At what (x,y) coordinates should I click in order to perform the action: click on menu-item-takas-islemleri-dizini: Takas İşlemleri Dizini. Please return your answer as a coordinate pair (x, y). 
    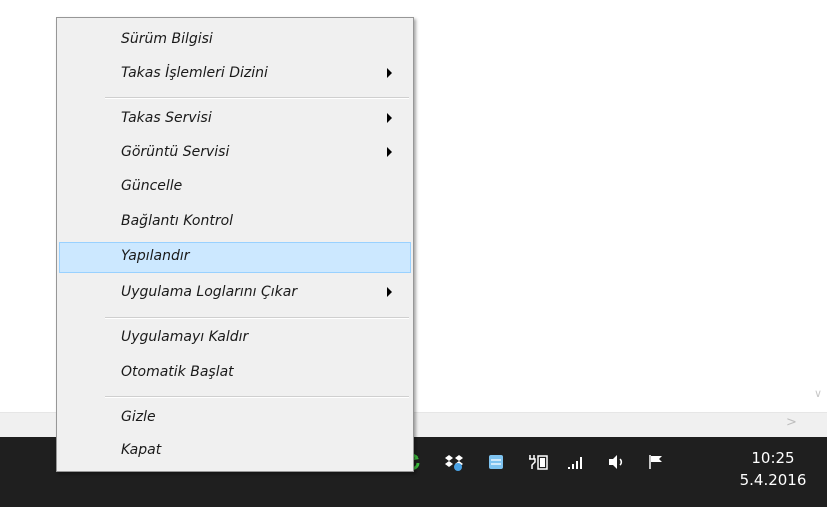
    Looking at the image, I should click on (235, 74).